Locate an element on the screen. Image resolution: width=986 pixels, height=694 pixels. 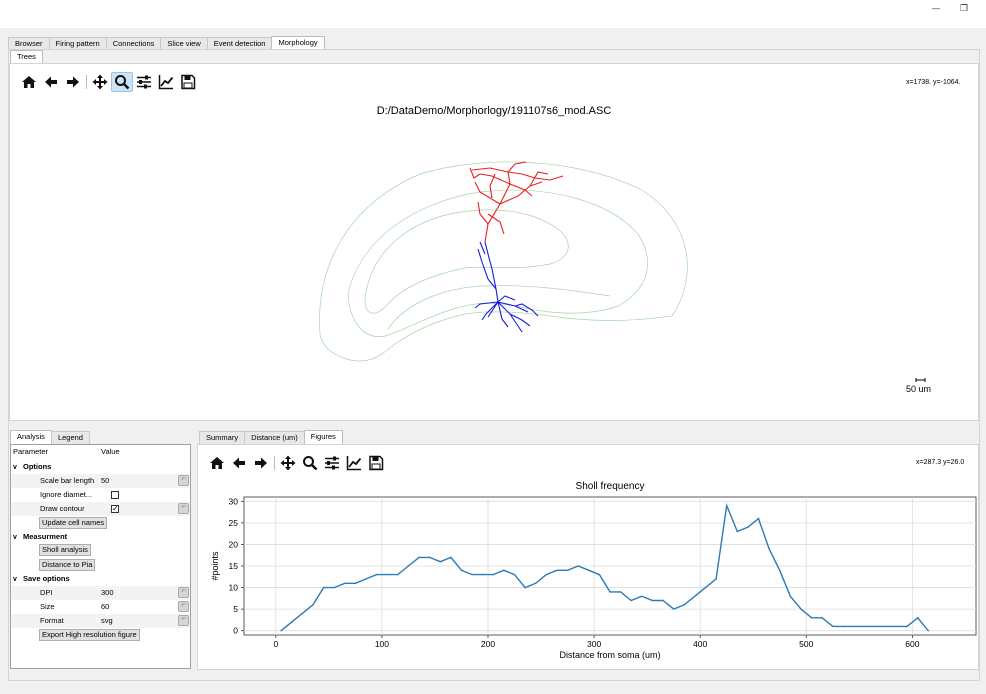
y-tick-label: 25 is located at coordinates (234, 523).